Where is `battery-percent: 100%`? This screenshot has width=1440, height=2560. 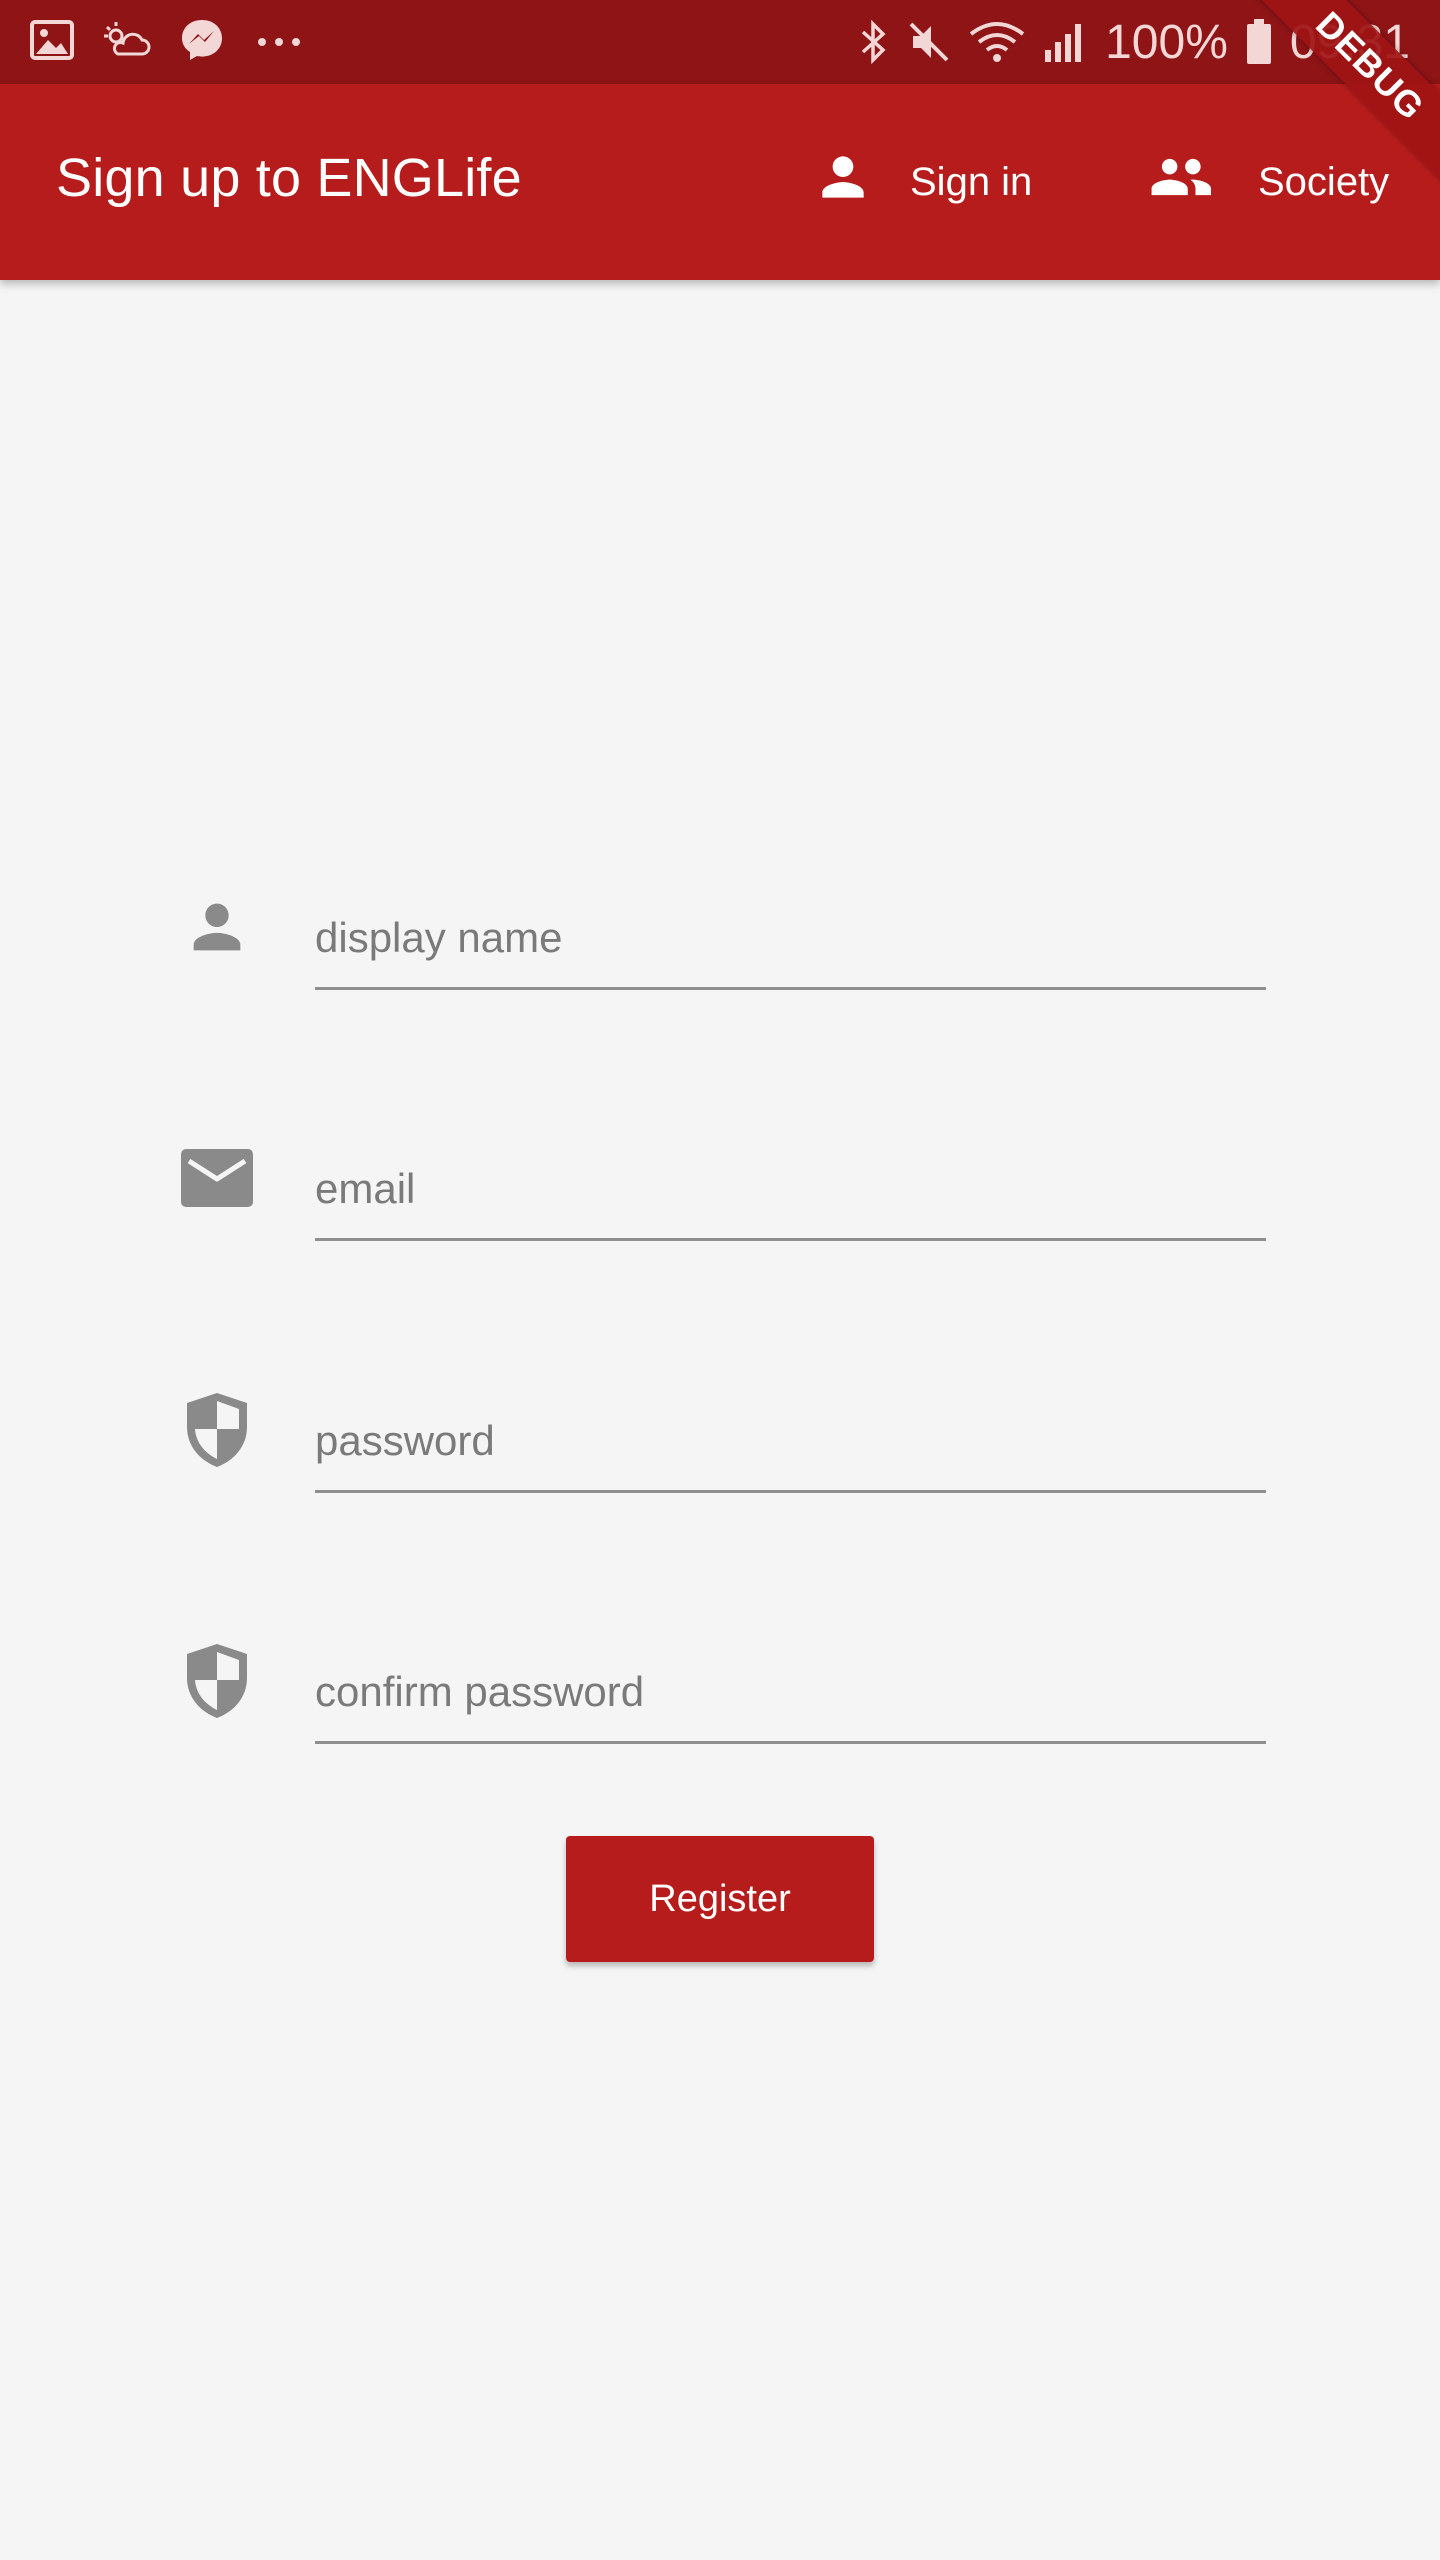
battery-percent: 100% is located at coordinates (1166, 42).